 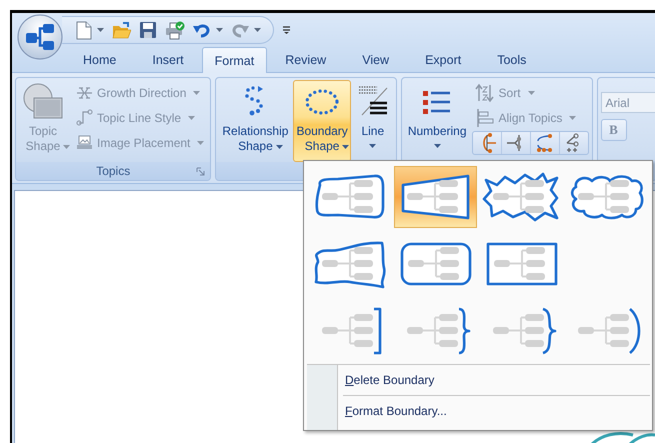 I want to click on printer-icon, so click(x=175, y=30).